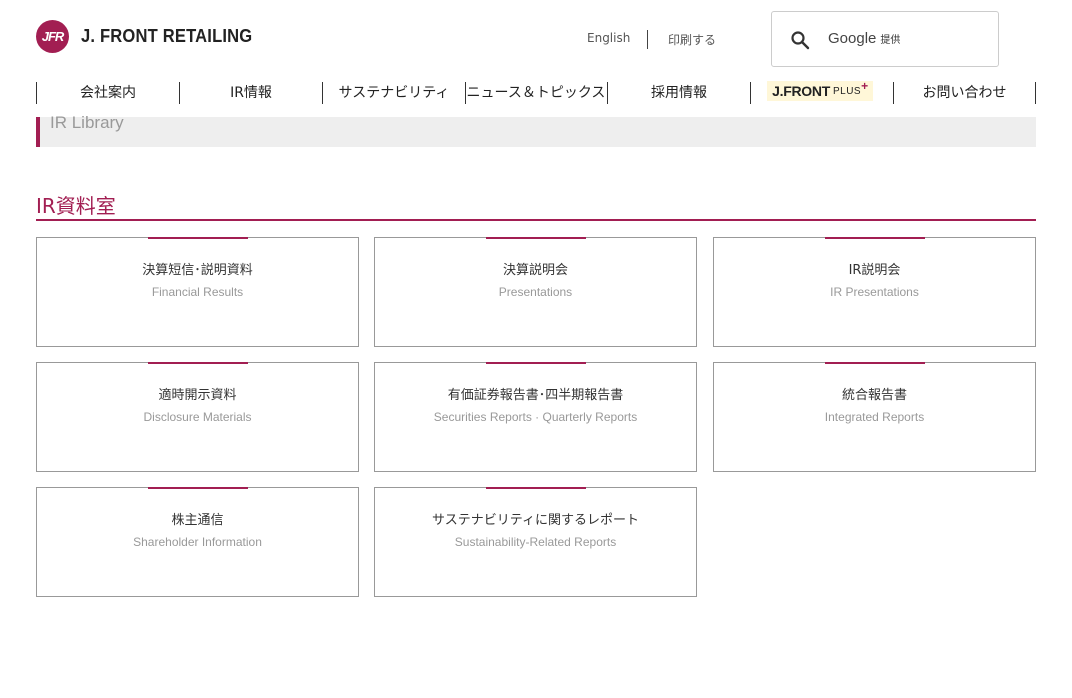 This screenshot has height=698, width=1072. Describe the element at coordinates (87, 122) in the screenshot. I see `breadcrumb: IR Library` at that location.